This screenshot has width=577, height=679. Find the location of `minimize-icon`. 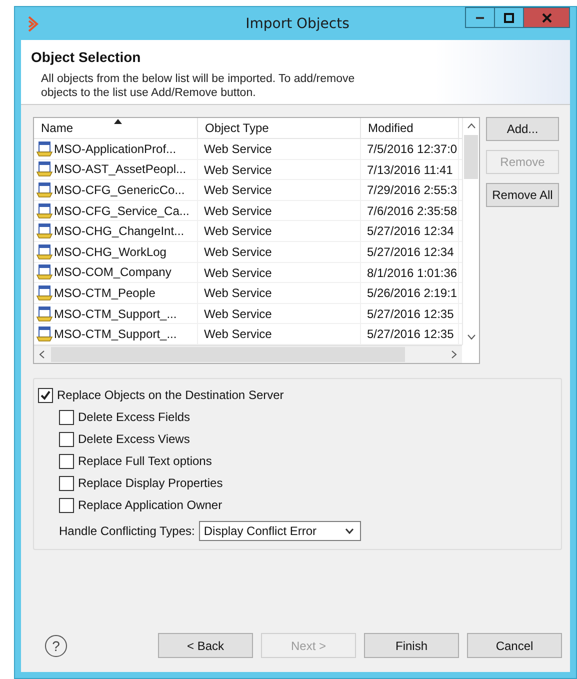

minimize-icon is located at coordinates (480, 17).